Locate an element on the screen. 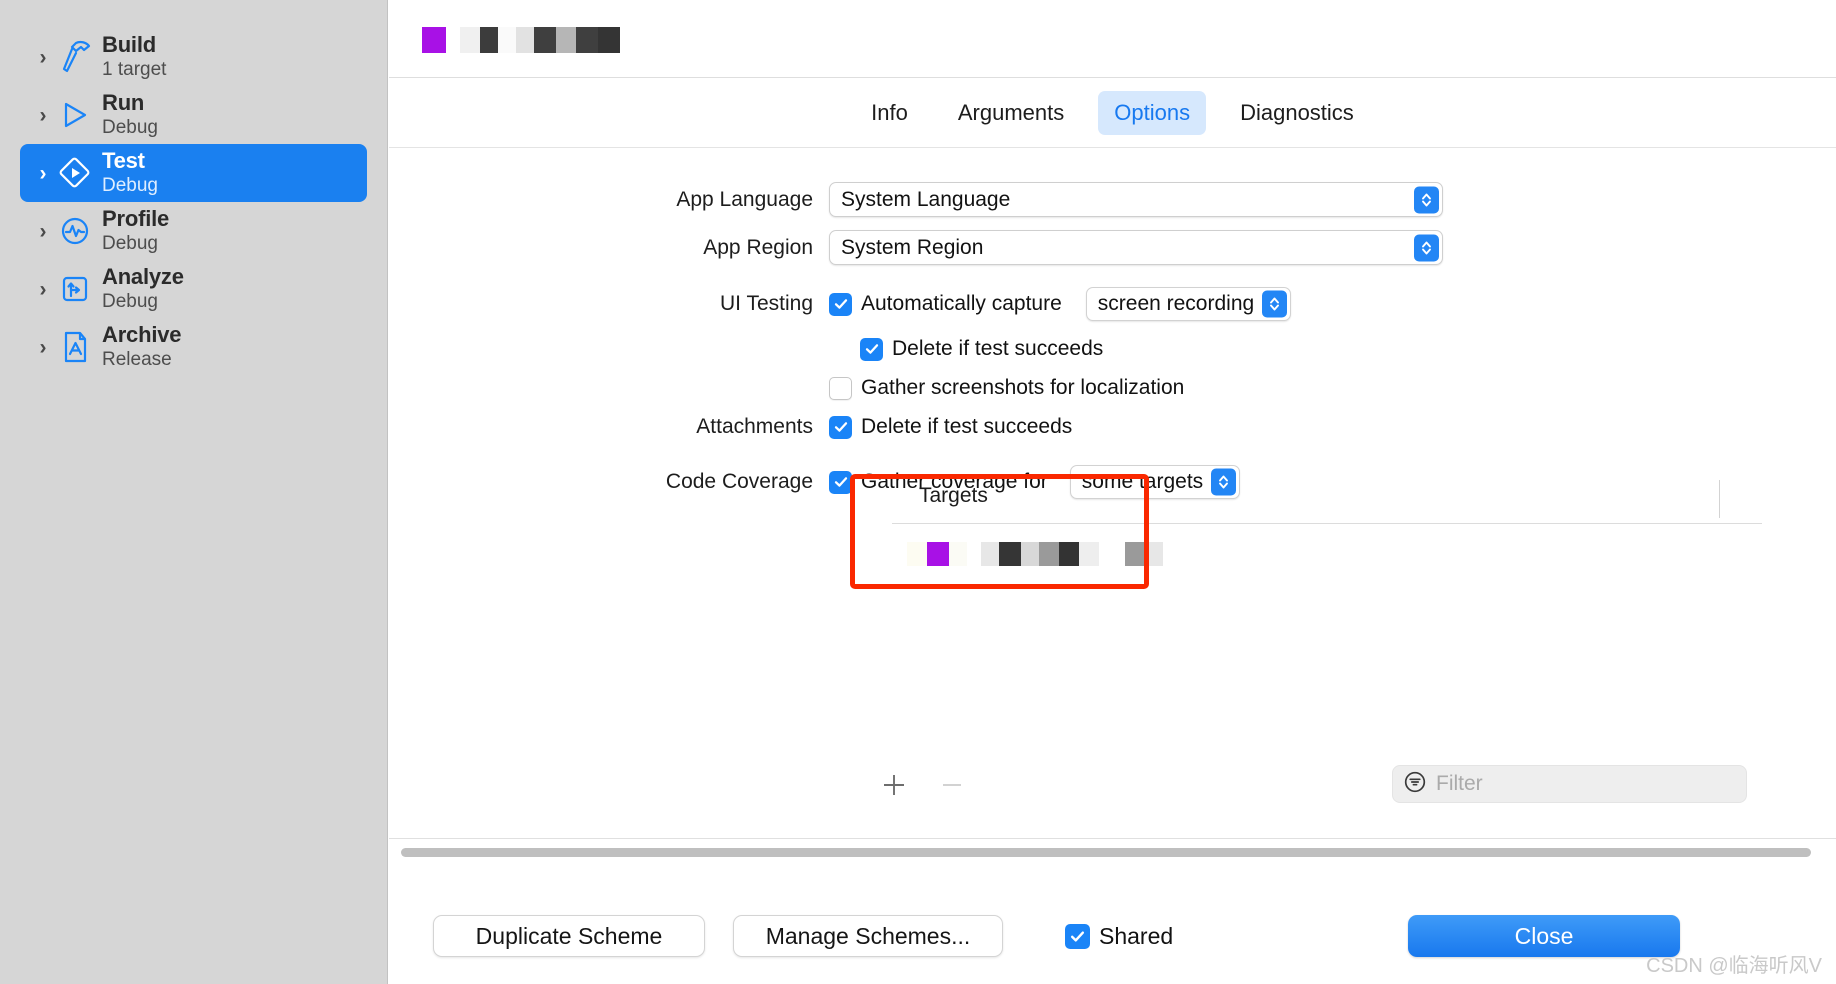 This screenshot has height=984, width=1836. sidebar-item-archive-text: Archive Release is located at coordinates (142, 347).